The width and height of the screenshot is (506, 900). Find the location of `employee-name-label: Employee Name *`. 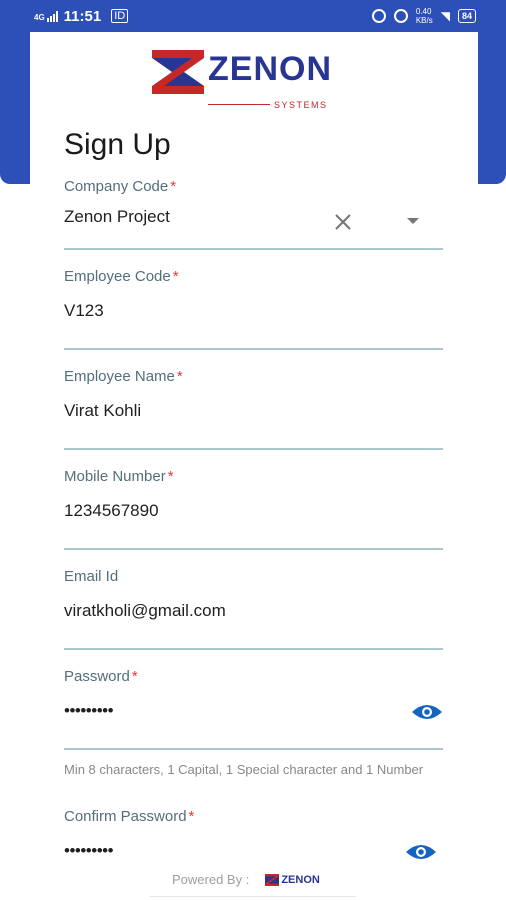

employee-name-label: Employee Name * is located at coordinates (123, 376).